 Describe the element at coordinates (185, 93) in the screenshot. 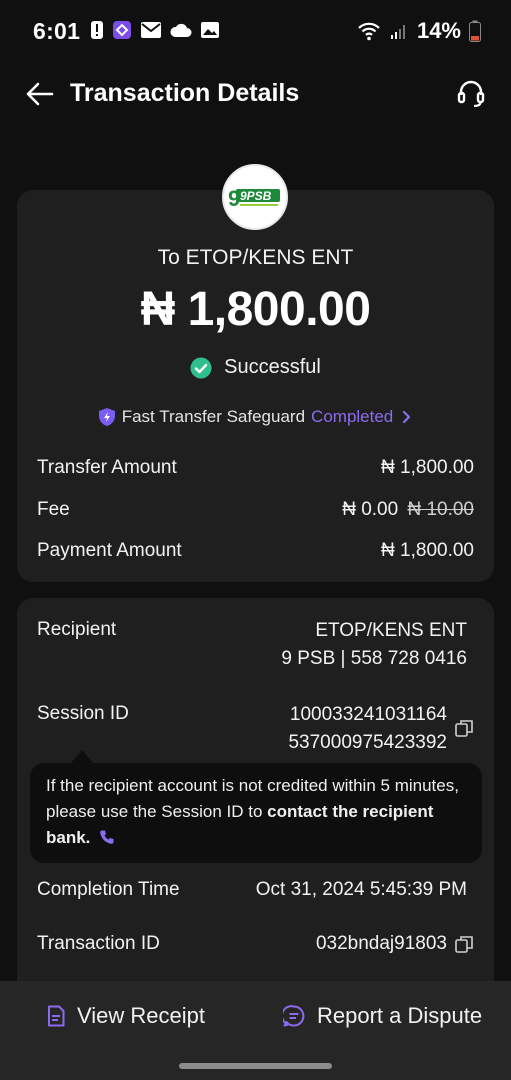

I see `page-title: Transaction Details` at that location.